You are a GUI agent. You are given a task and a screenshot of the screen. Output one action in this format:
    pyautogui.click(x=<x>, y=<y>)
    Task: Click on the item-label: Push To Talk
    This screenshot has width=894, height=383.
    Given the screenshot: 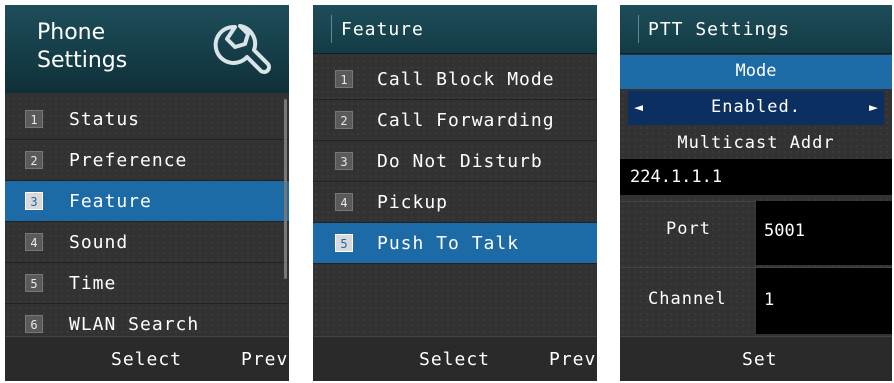 What is the action you would take?
    pyautogui.click(x=448, y=243)
    